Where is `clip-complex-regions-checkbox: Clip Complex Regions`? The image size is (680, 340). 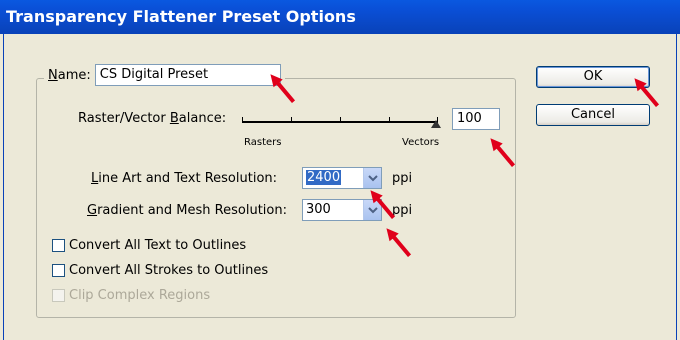
clip-complex-regions-checkbox: Clip Complex Regions is located at coordinates (131, 295).